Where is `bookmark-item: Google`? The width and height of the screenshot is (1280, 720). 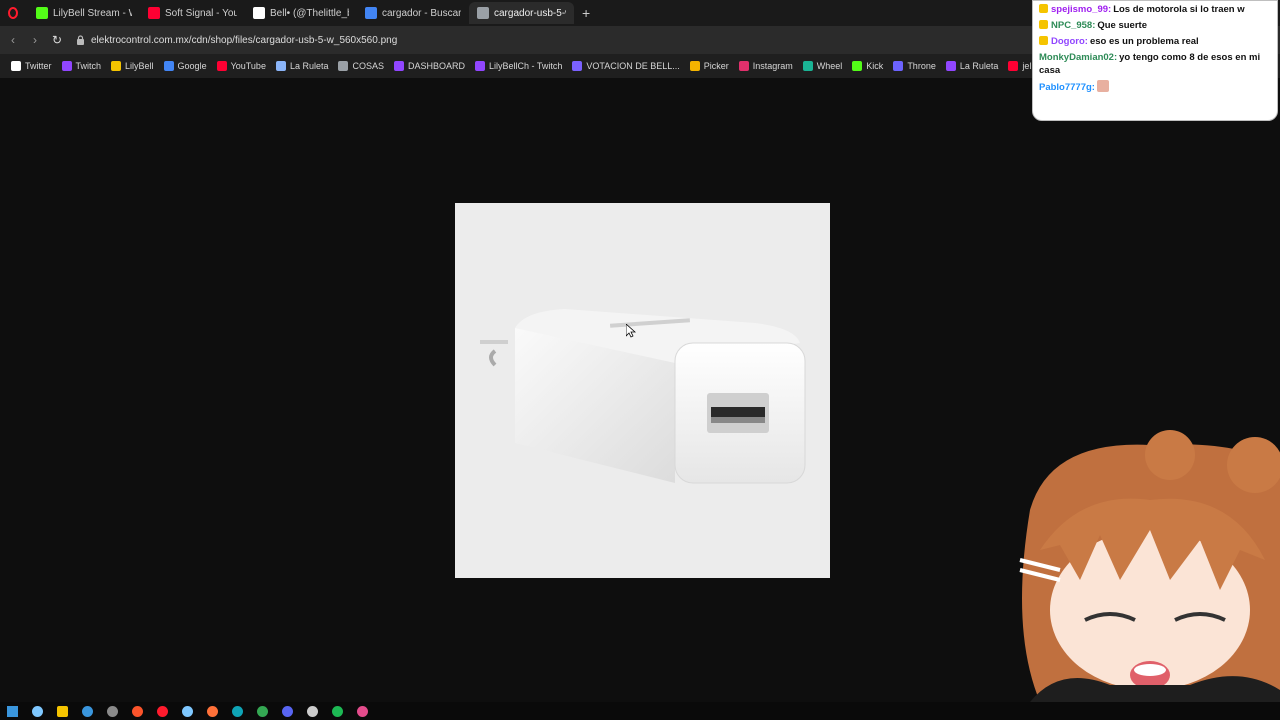 bookmark-item: Google is located at coordinates (185, 66).